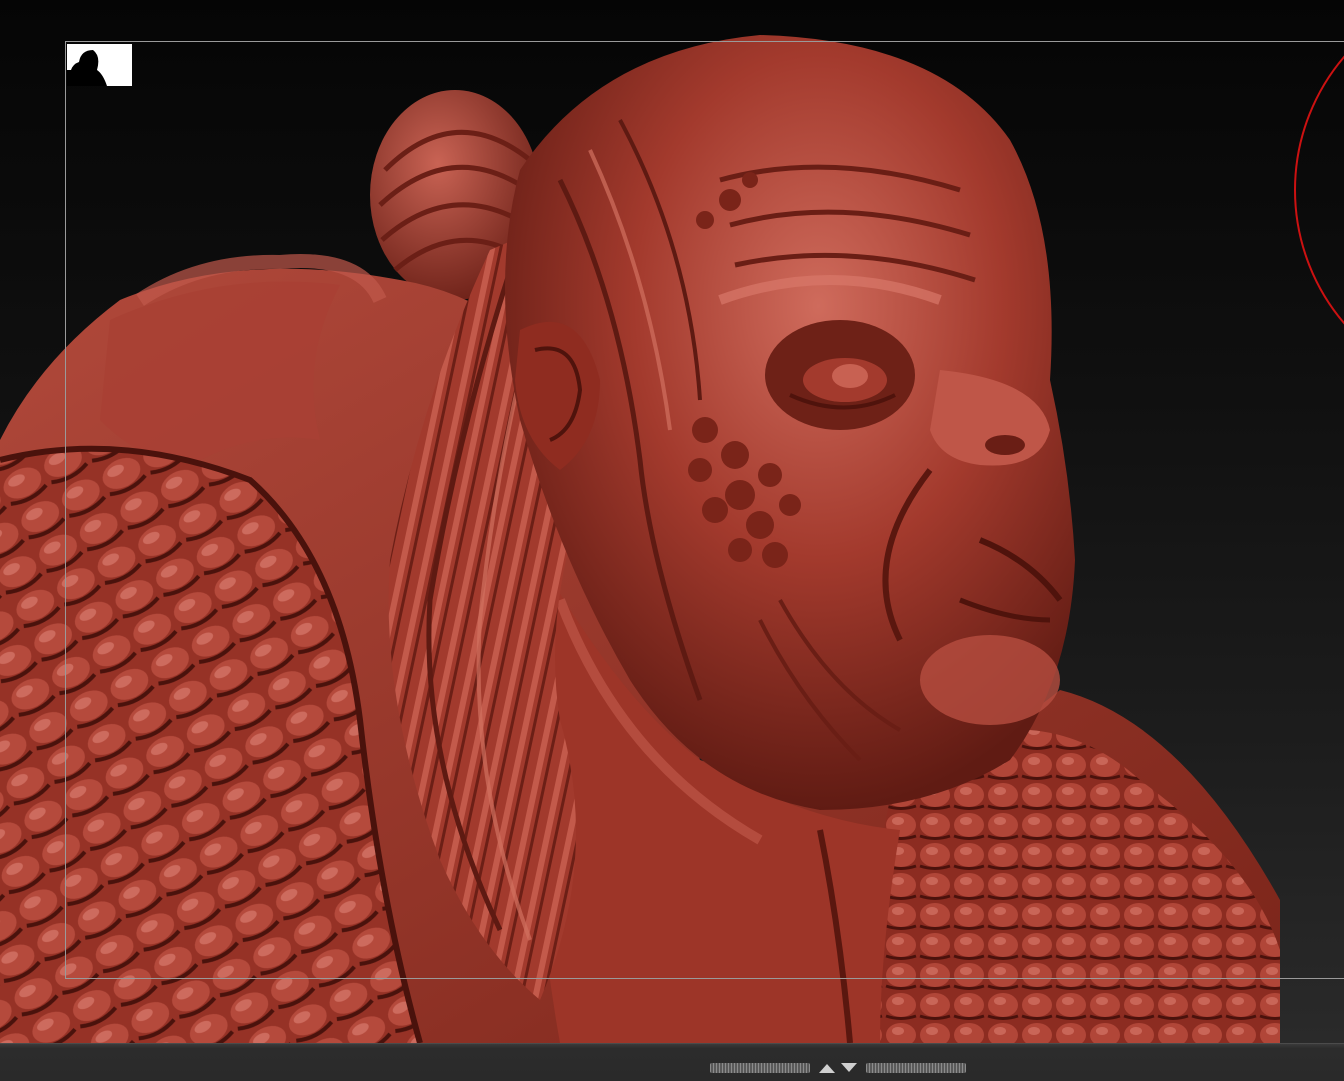 This screenshot has height=1081, width=1344. What do you see at coordinates (838, 1068) in the screenshot?
I see `tray-toggle-button` at bounding box center [838, 1068].